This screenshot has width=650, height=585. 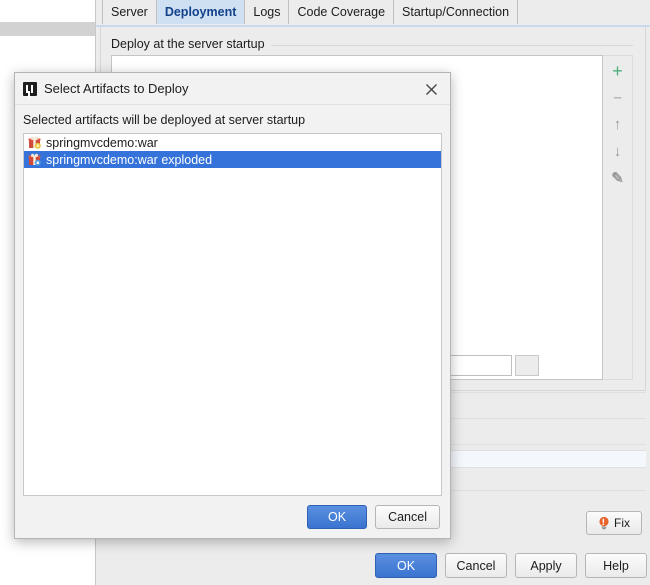 I want to click on tab-label: Deployment, so click(x=200, y=12).